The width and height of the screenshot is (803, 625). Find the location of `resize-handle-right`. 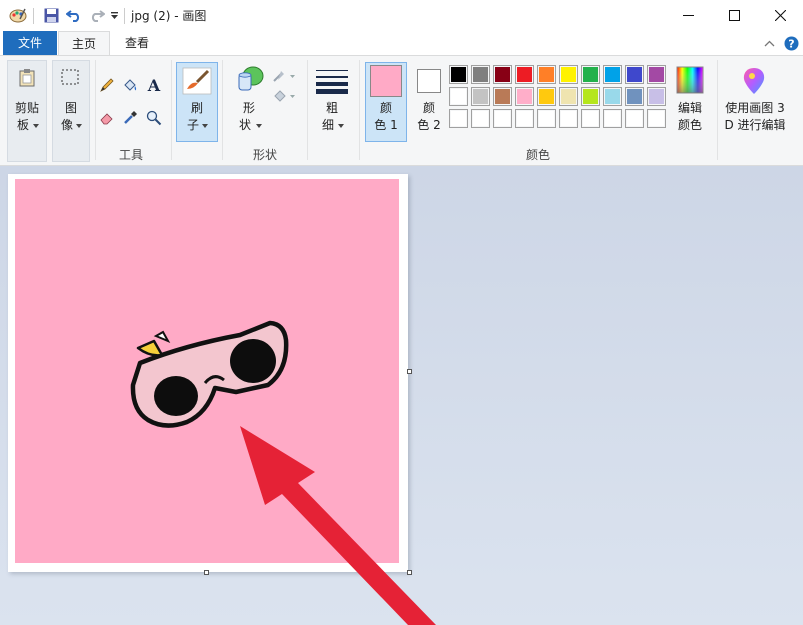

resize-handle-right is located at coordinates (409, 371).